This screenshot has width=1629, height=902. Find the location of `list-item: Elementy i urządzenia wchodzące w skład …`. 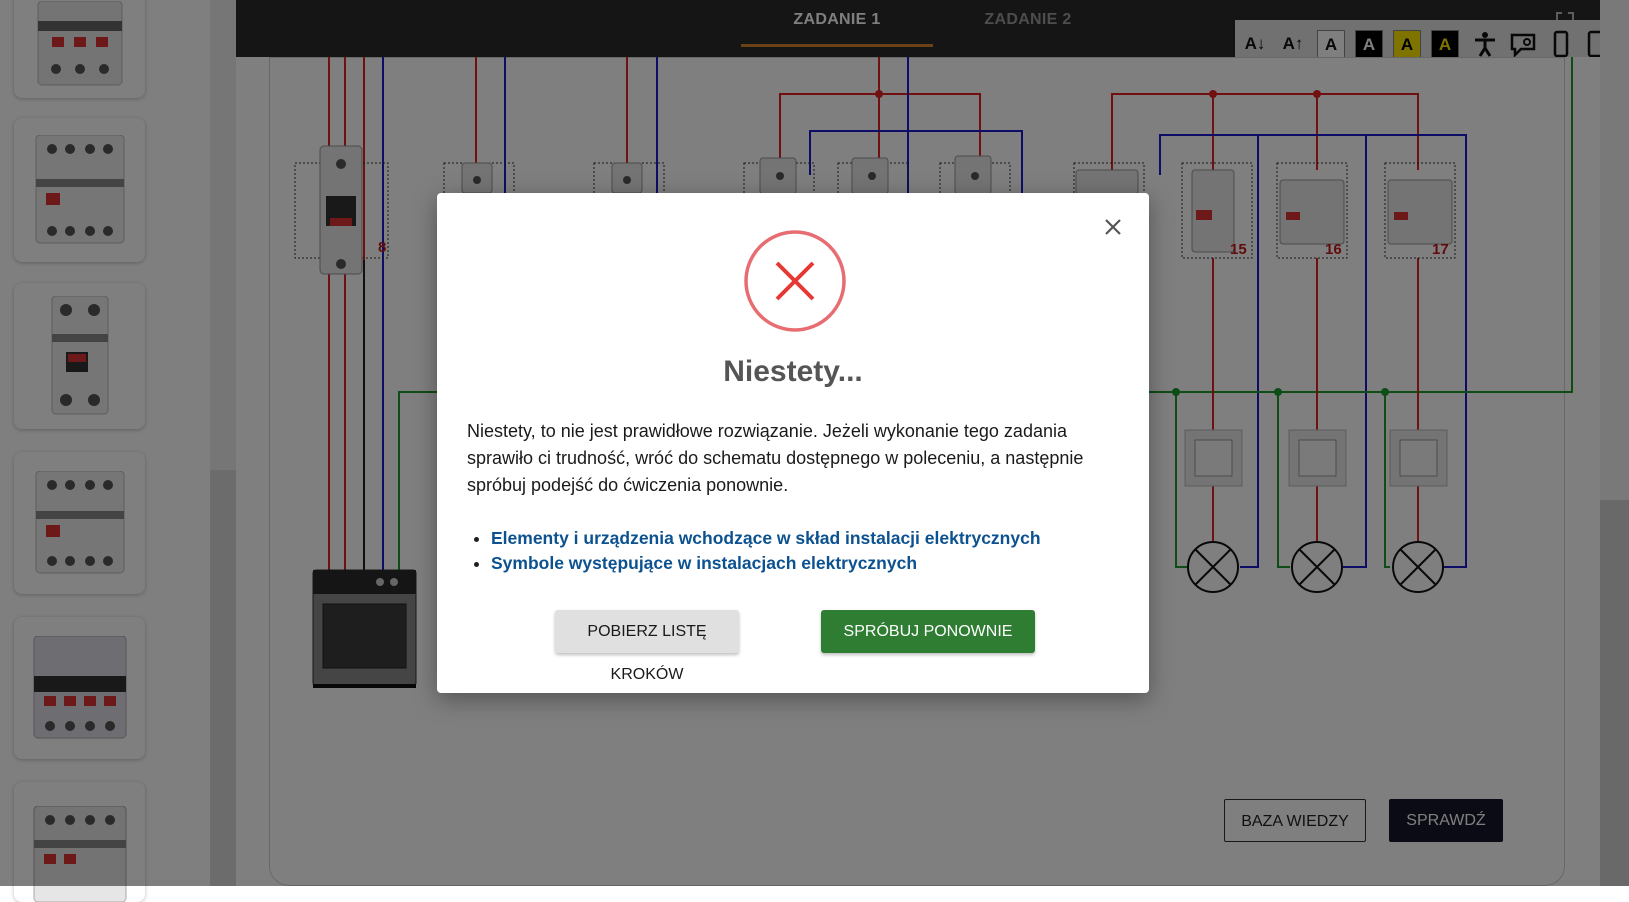

list-item: Elementy i urządzenia wchodzące w skład … is located at coordinates (766, 538).